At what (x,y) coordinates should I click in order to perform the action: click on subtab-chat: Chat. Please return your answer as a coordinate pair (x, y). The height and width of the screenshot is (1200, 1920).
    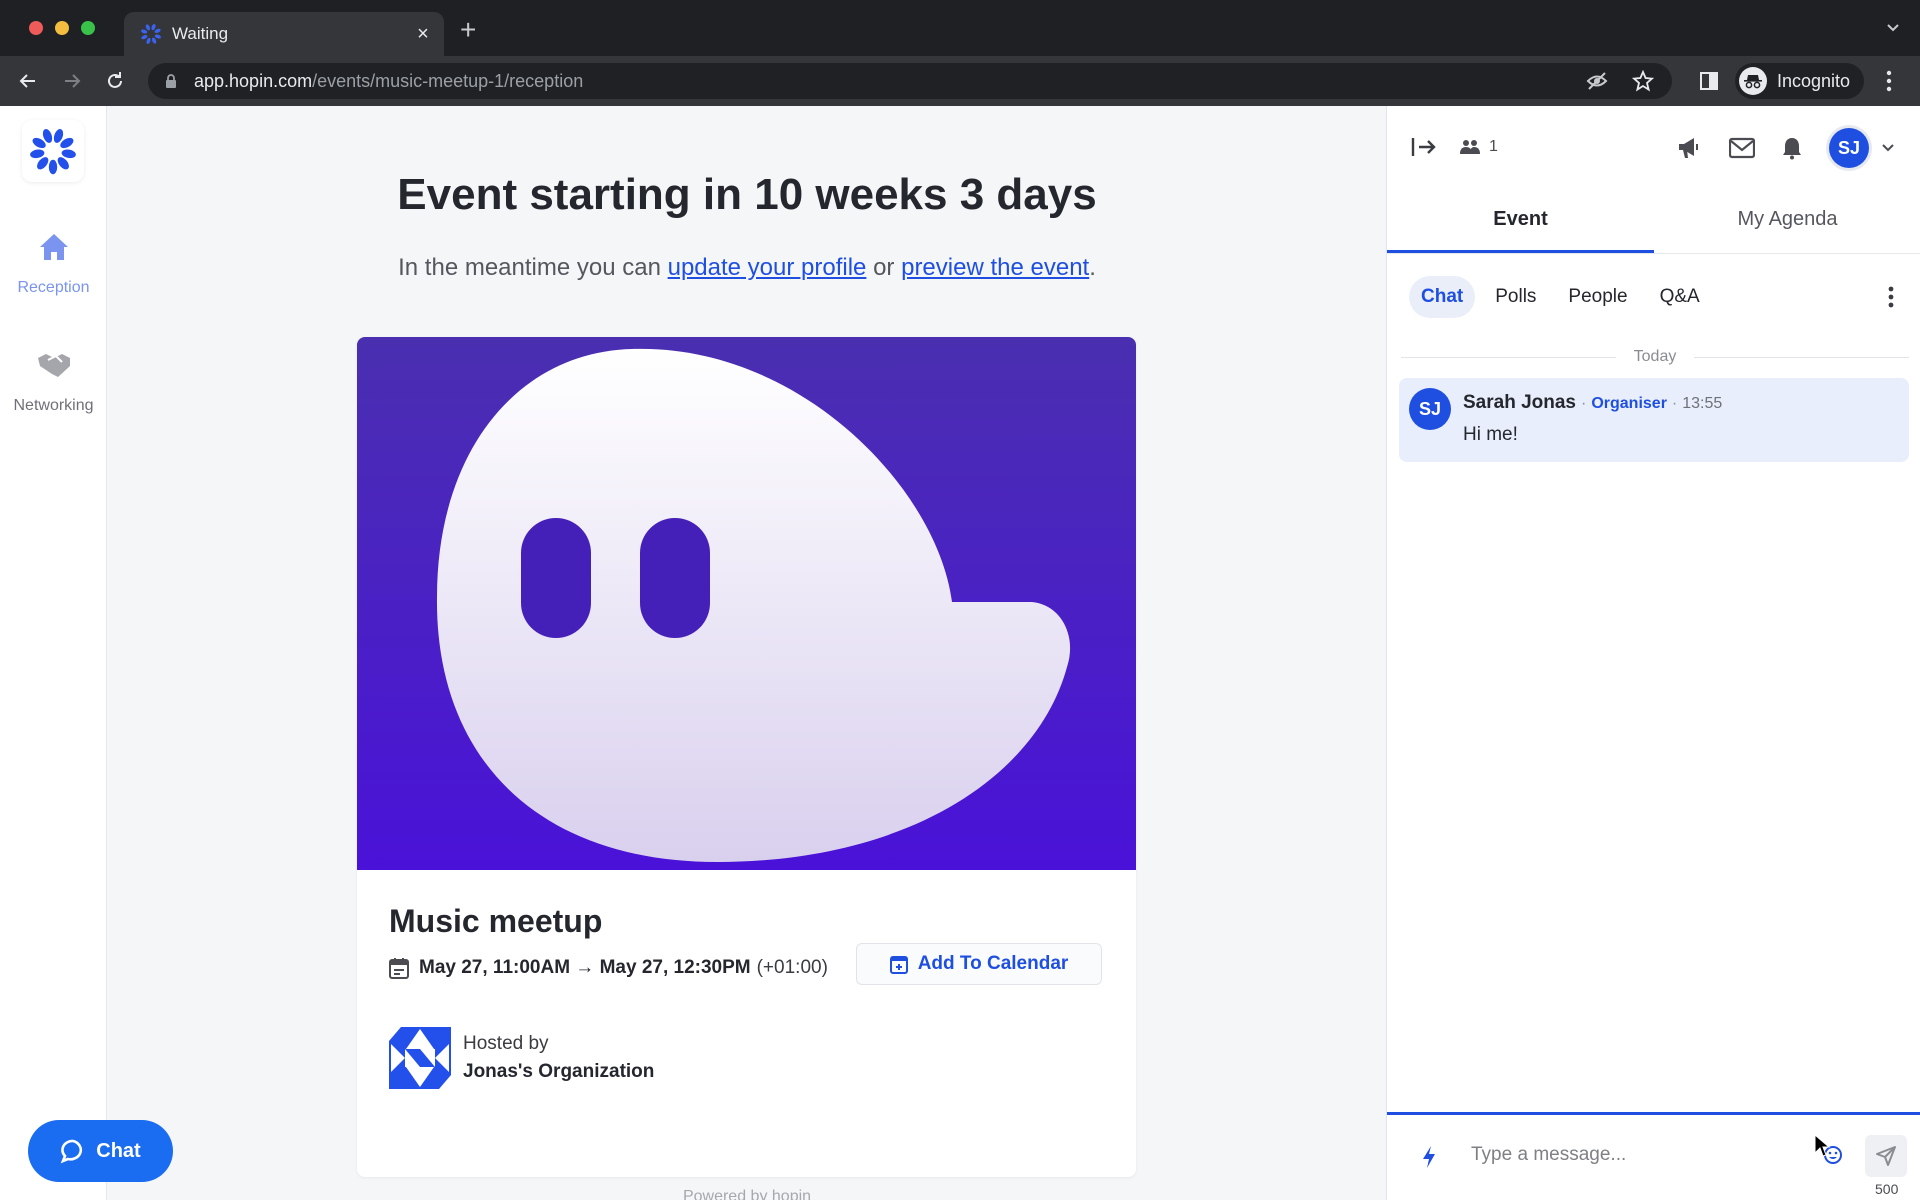
    Looking at the image, I should click on (1442, 297).